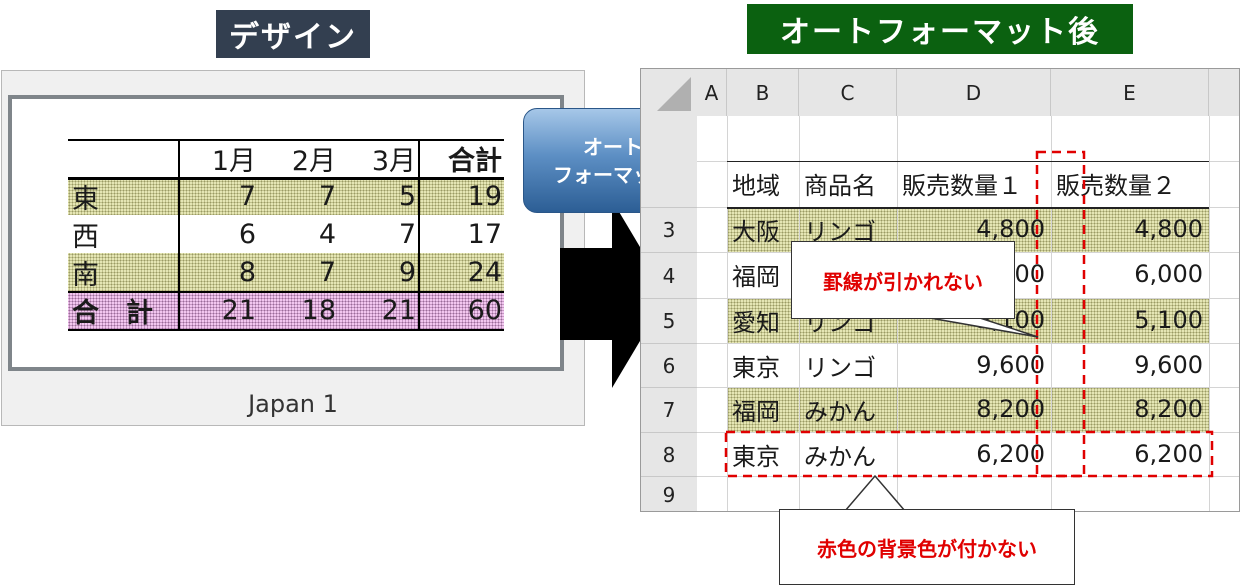 This screenshot has width=1240, height=585. I want to click on preview-row-label: 南, so click(85, 275).